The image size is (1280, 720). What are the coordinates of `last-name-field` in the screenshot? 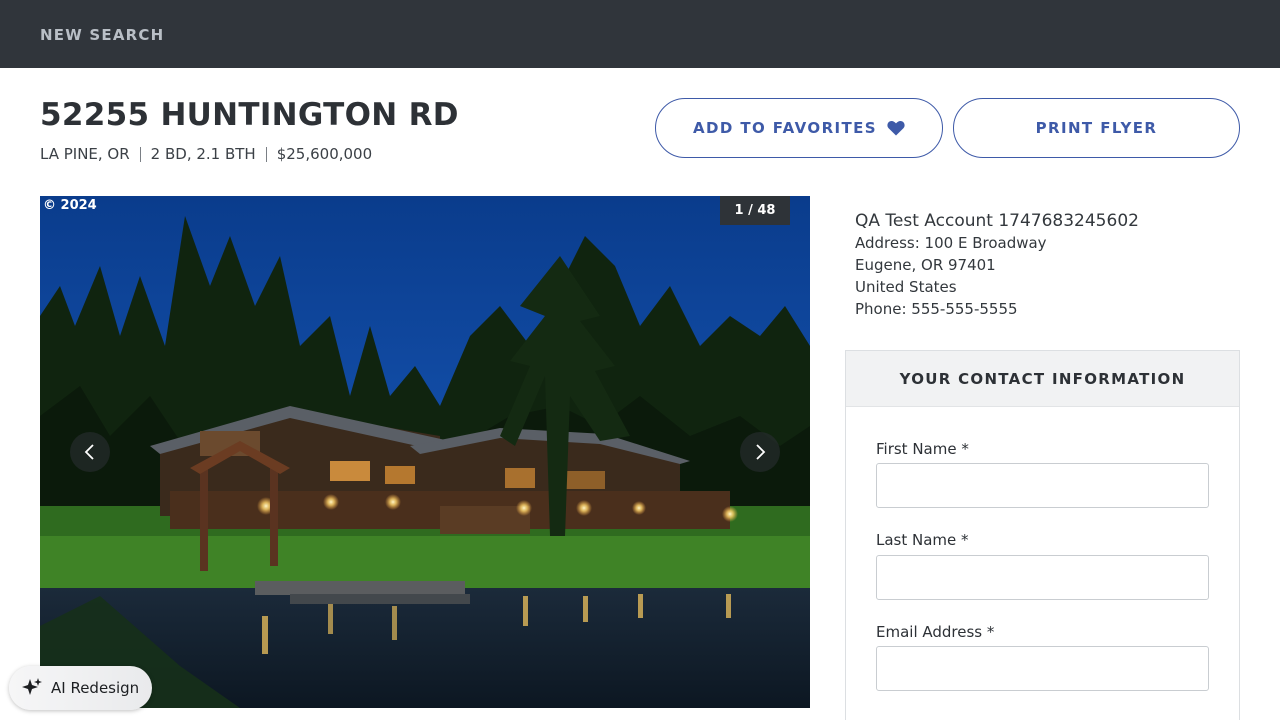 It's located at (1042, 577).